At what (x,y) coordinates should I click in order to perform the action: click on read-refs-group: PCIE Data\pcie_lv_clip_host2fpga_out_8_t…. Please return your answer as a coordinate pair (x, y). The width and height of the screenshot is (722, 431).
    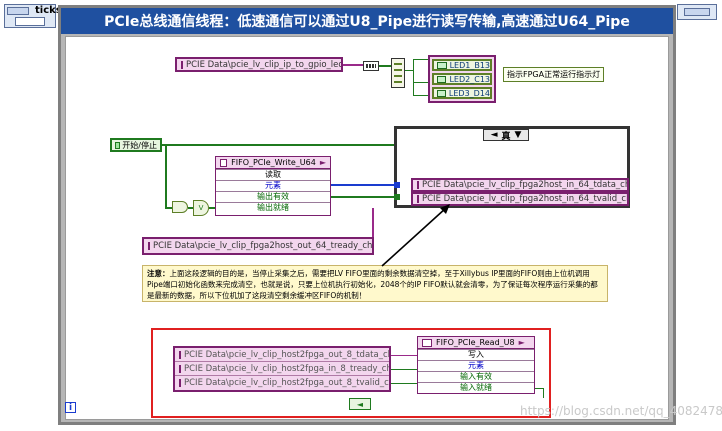
    Looking at the image, I should click on (282, 369).